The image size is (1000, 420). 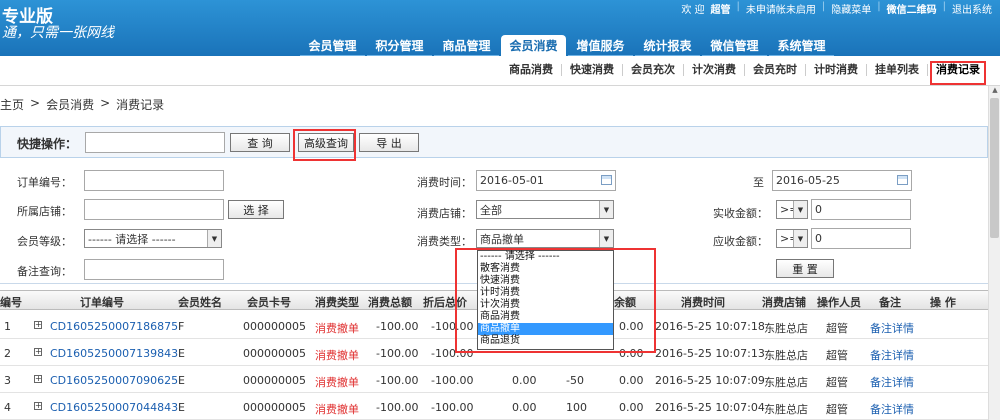 What do you see at coordinates (808, 180) in the screenshot?
I see `consume-time-to-value: 2016-05-25` at bounding box center [808, 180].